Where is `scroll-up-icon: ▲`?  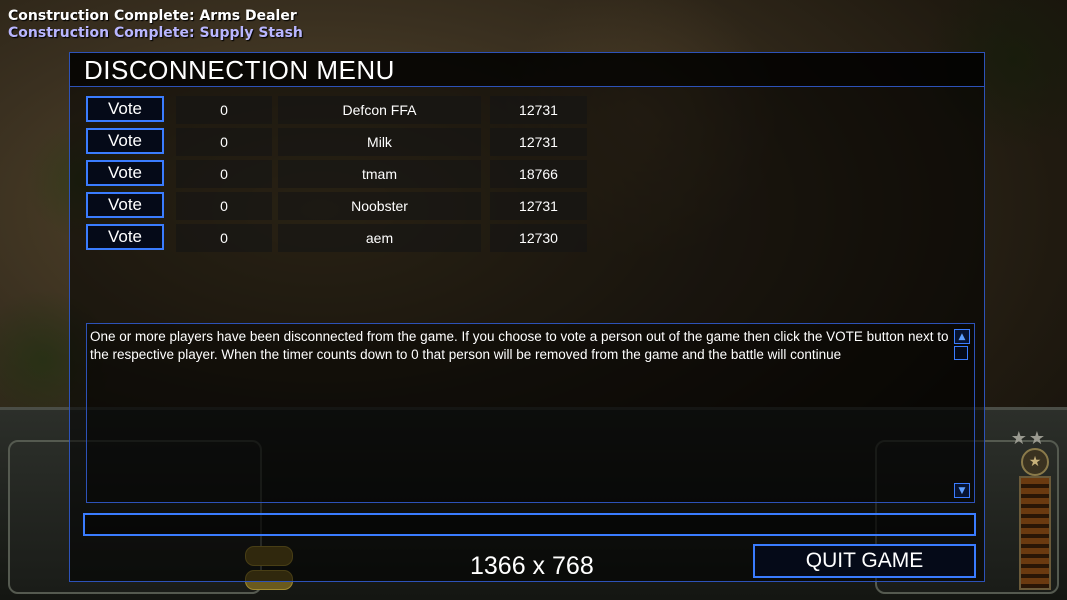 scroll-up-icon: ▲ is located at coordinates (962, 336).